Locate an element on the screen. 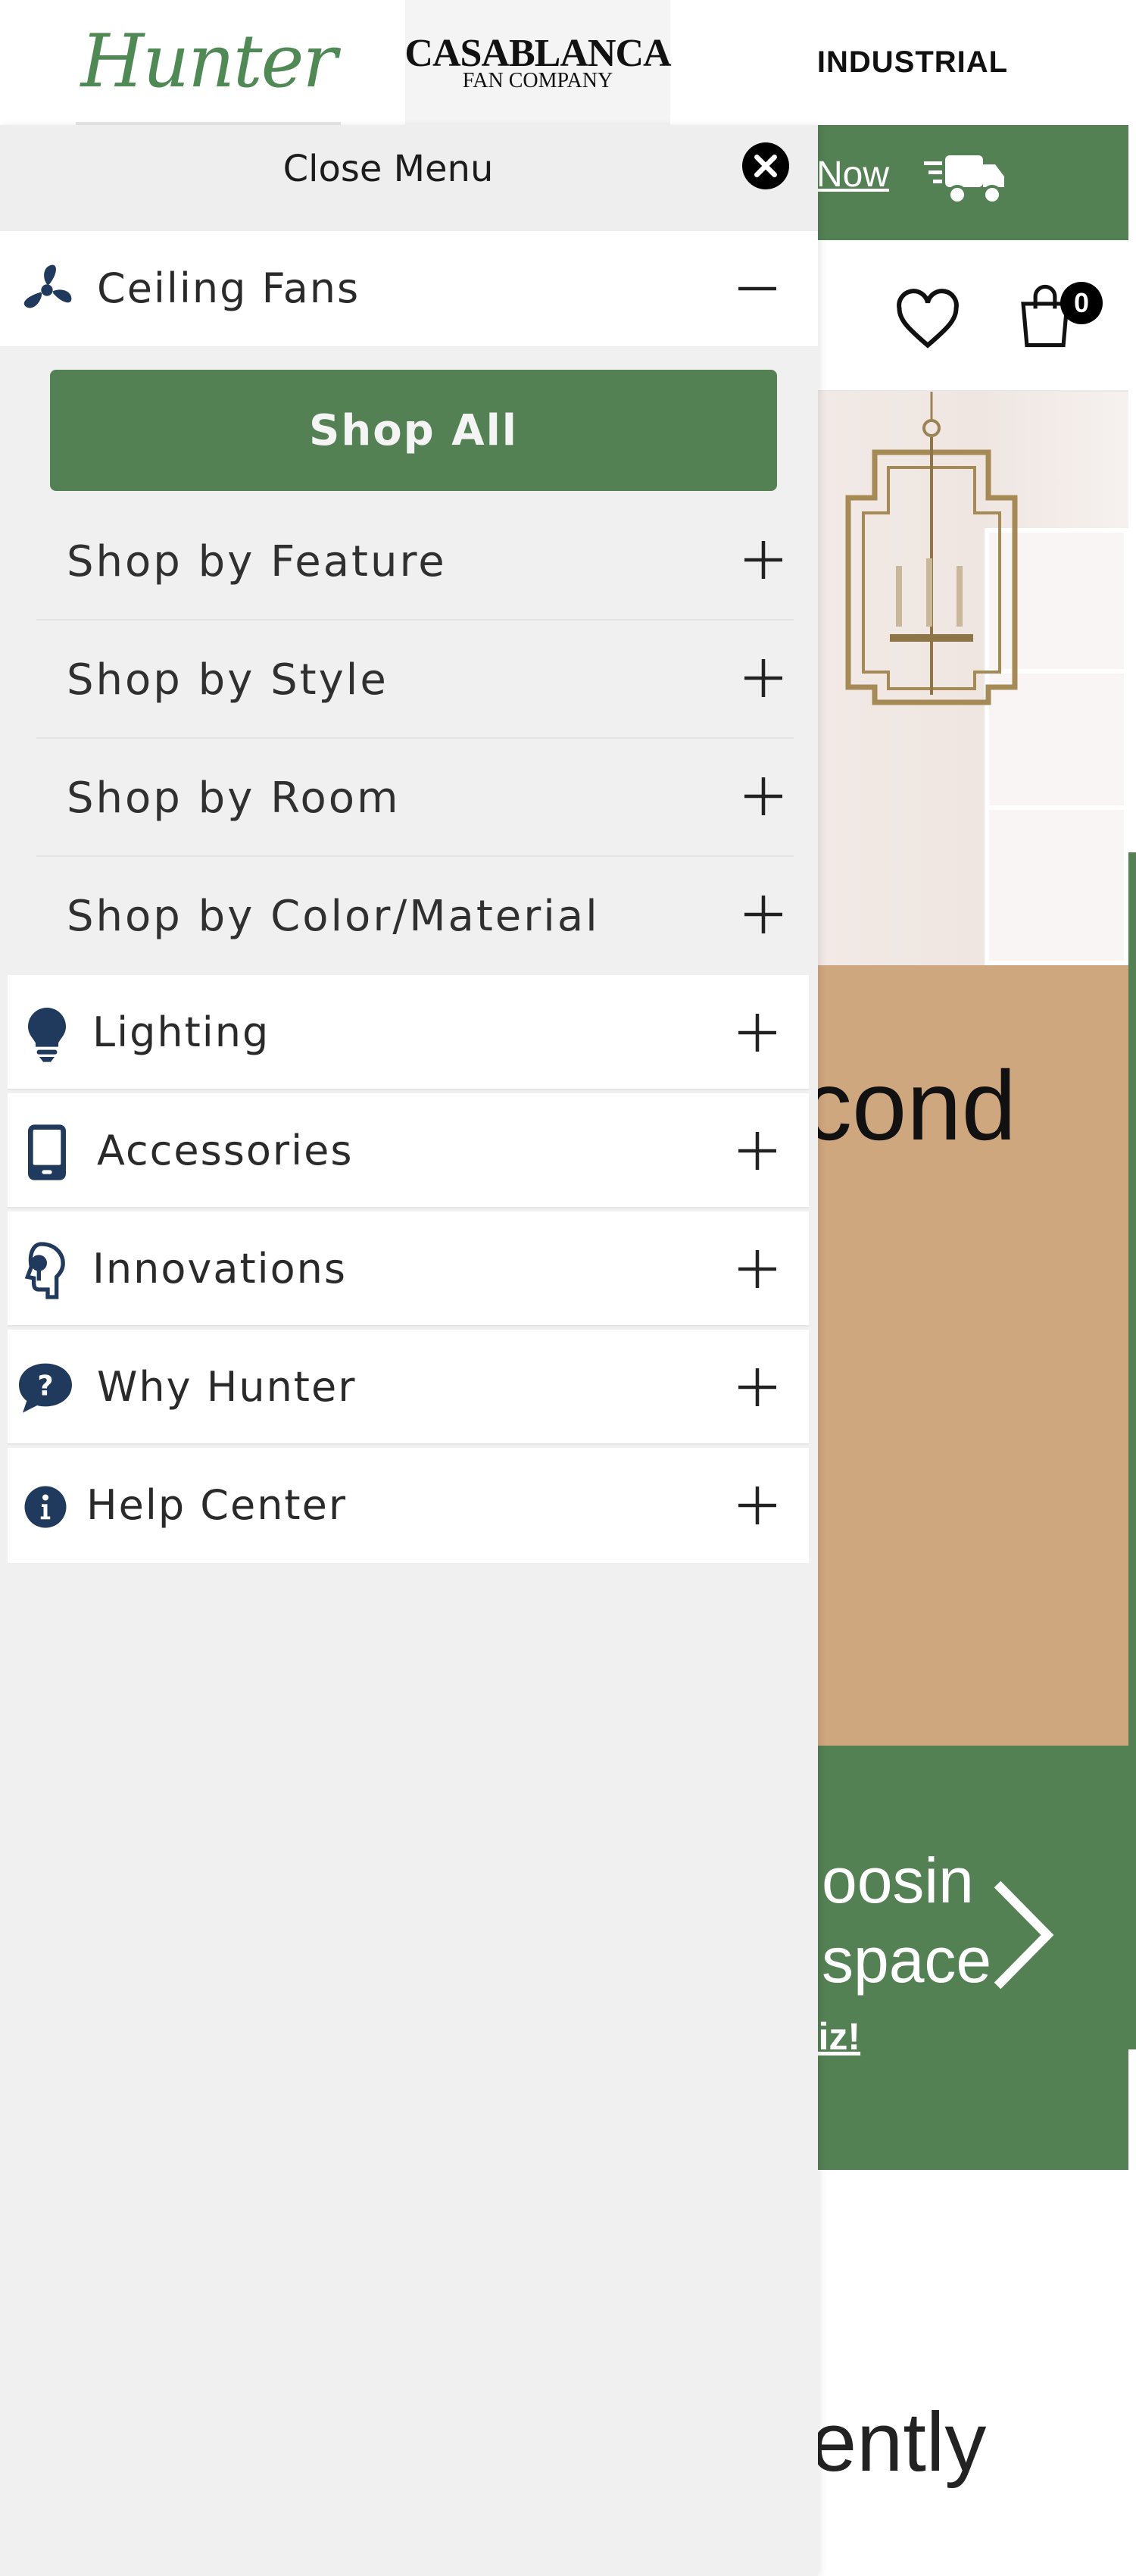 This screenshot has height=2576, width=1136. casablanca-logo: CASABLANCA FAN COMPANY is located at coordinates (537, 61).